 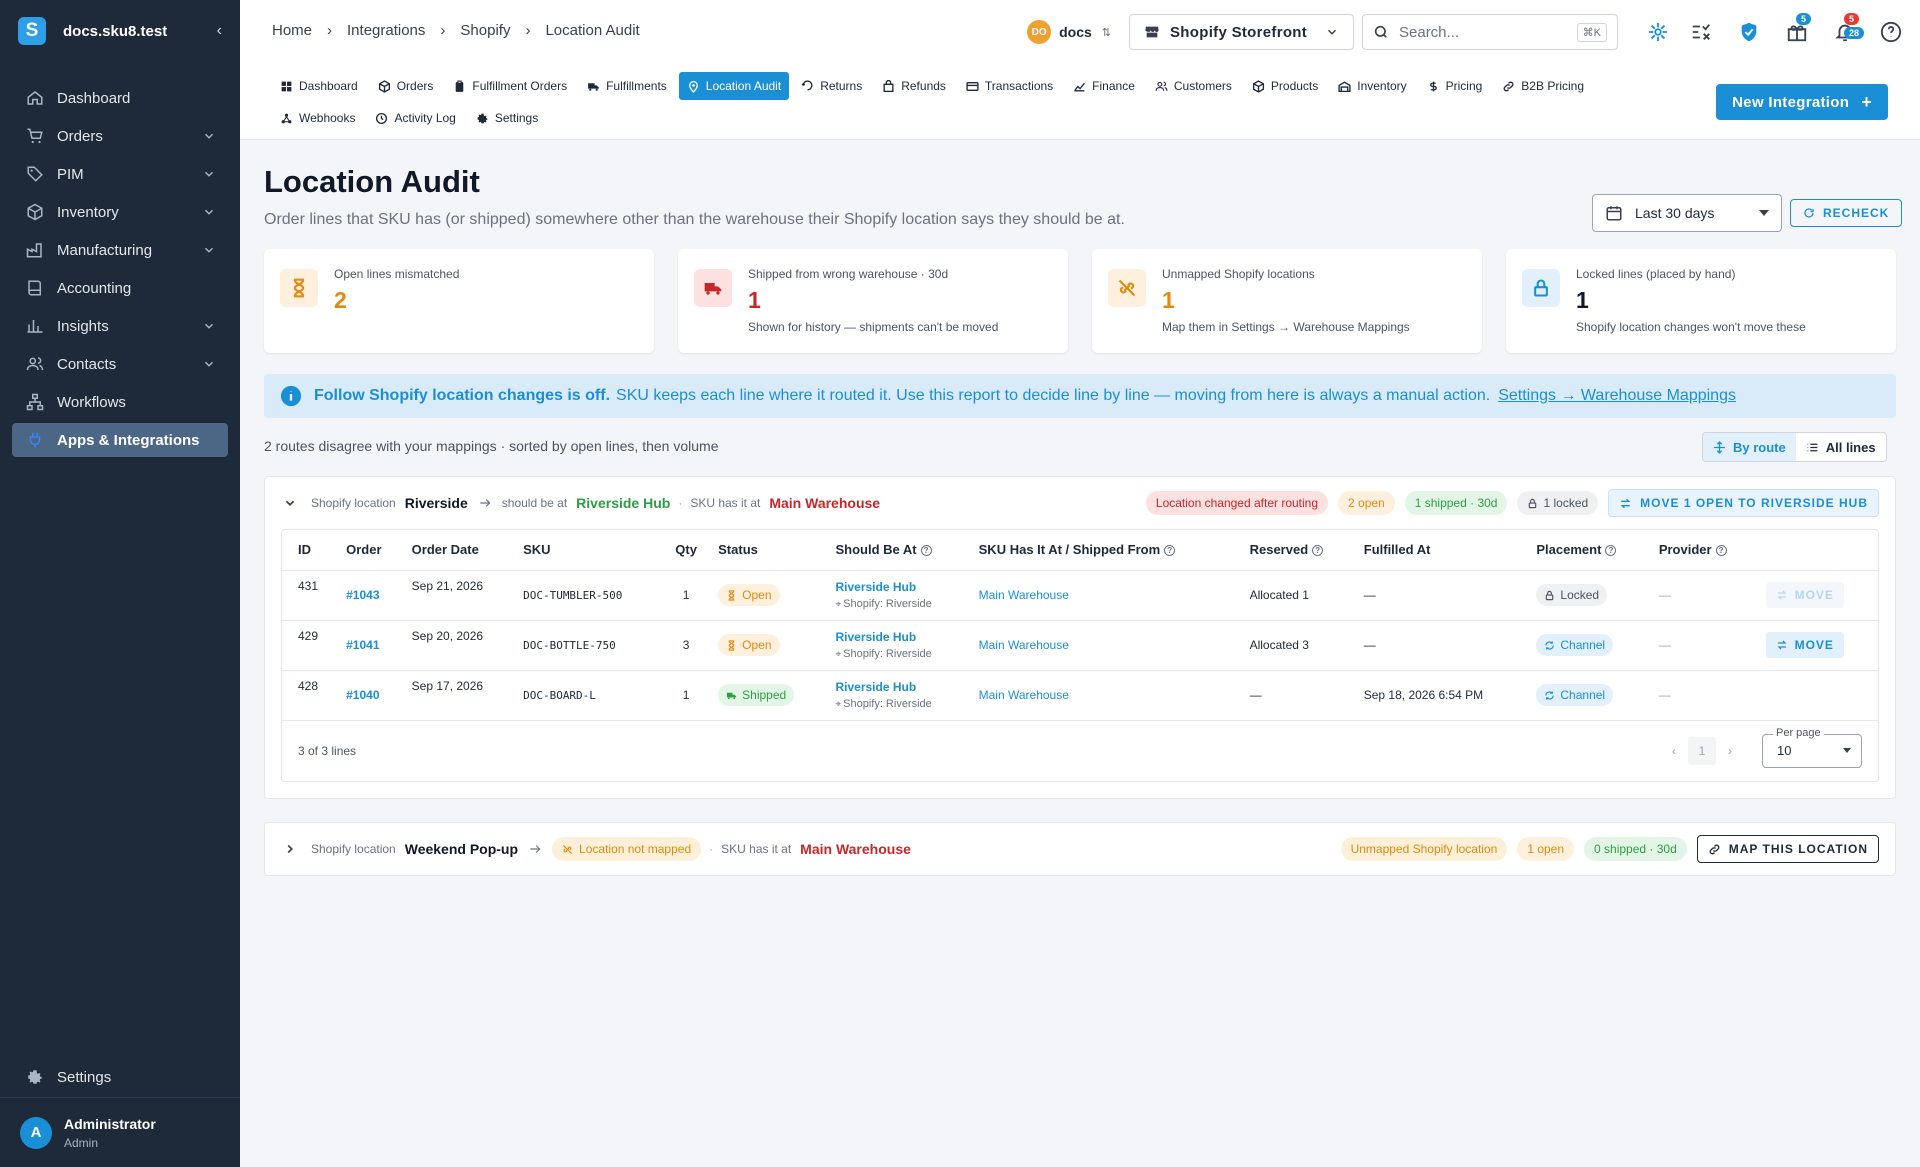 I want to click on sidebar-item-manufacturing: Manufacturing, so click(x=120, y=250).